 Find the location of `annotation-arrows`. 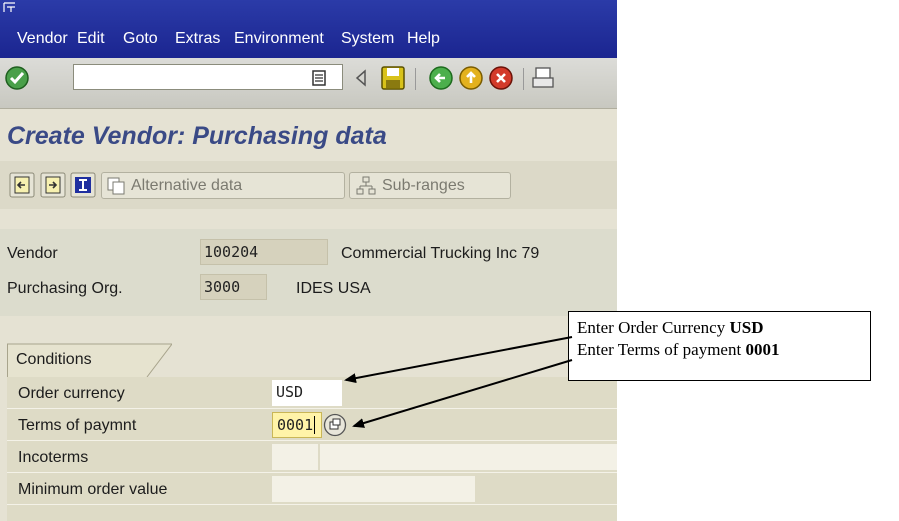

annotation-arrows is located at coordinates (458, 382).